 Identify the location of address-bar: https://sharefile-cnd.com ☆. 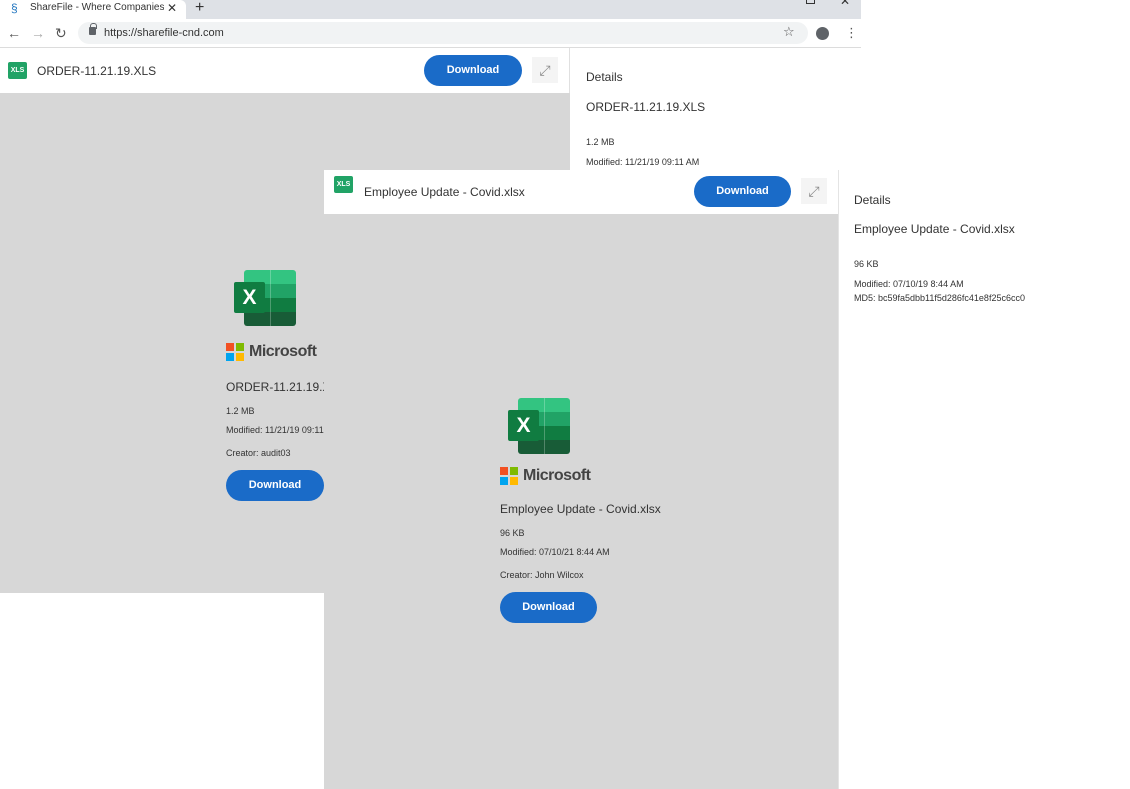
(443, 33).